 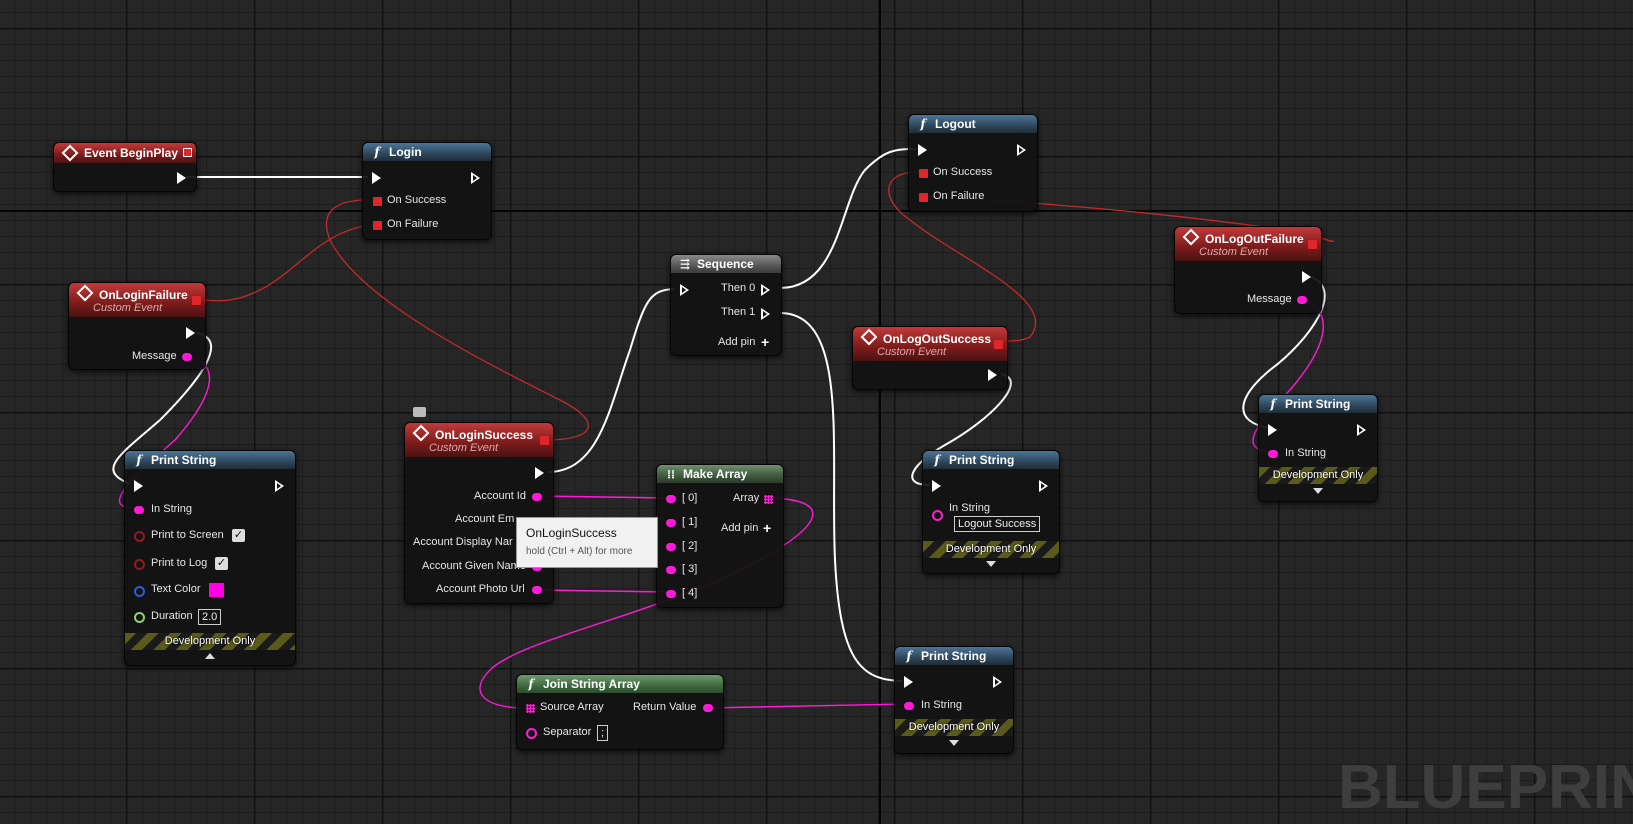 I want to click on node-title: Make Array, so click(x=715, y=474).